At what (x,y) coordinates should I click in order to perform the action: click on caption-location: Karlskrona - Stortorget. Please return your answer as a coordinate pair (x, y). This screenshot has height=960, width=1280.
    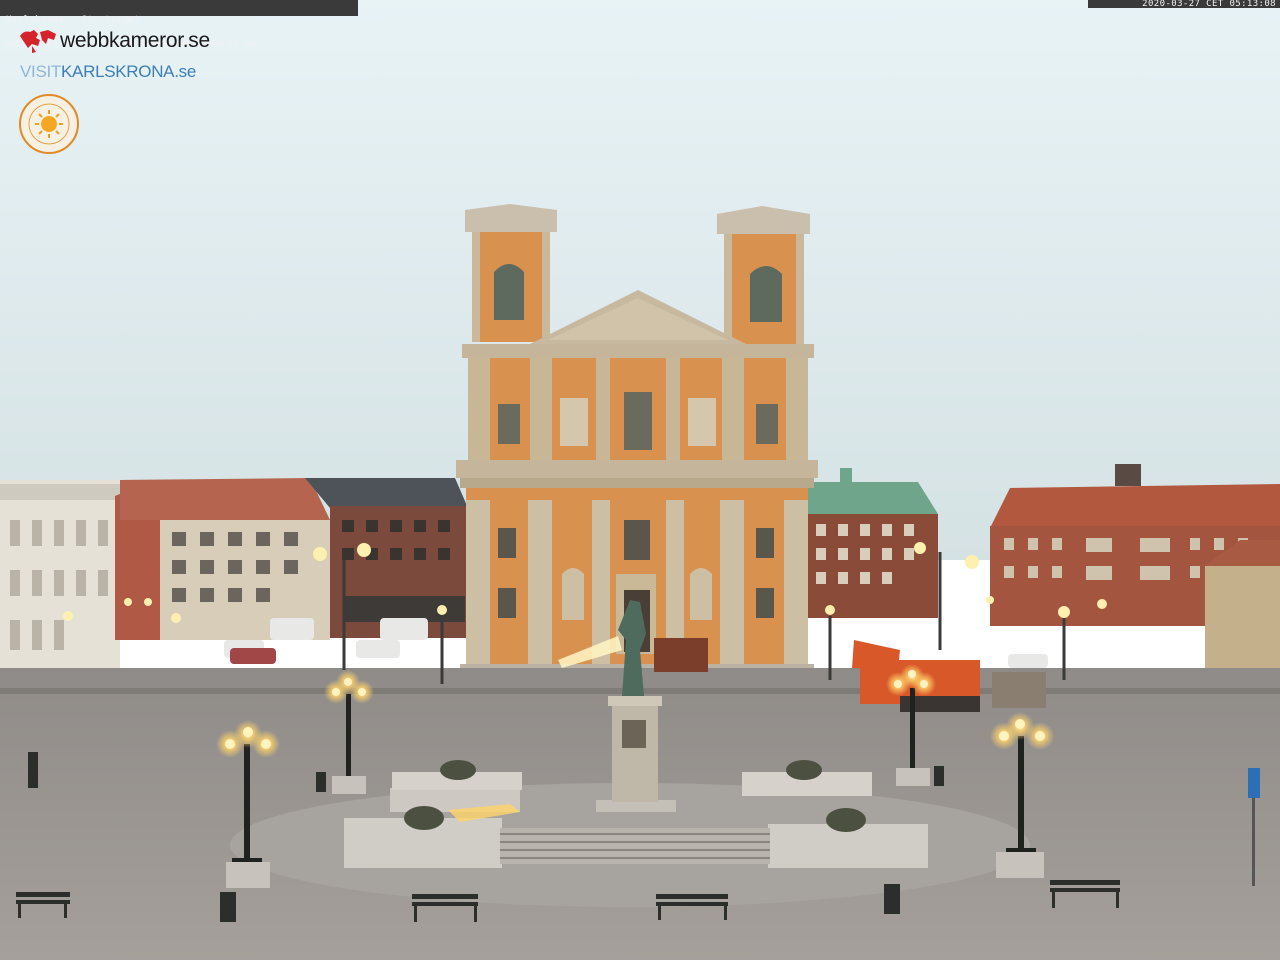
    Looking at the image, I should click on (73, 20).